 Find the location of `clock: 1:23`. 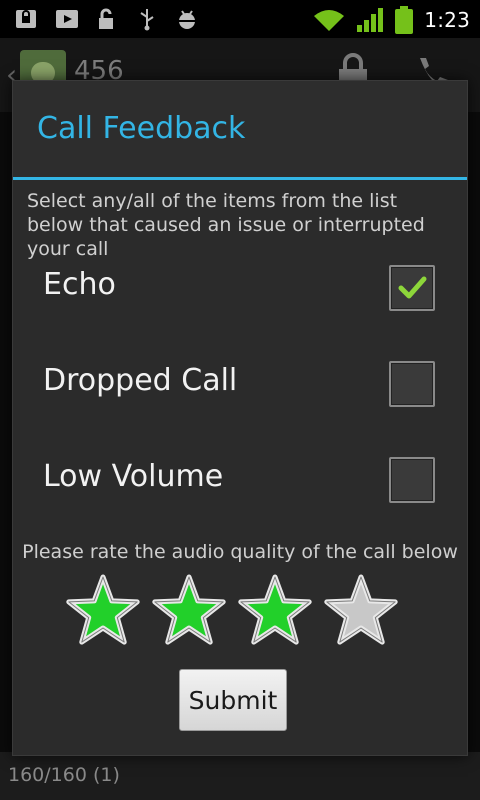

clock: 1:23 is located at coordinates (447, 20).